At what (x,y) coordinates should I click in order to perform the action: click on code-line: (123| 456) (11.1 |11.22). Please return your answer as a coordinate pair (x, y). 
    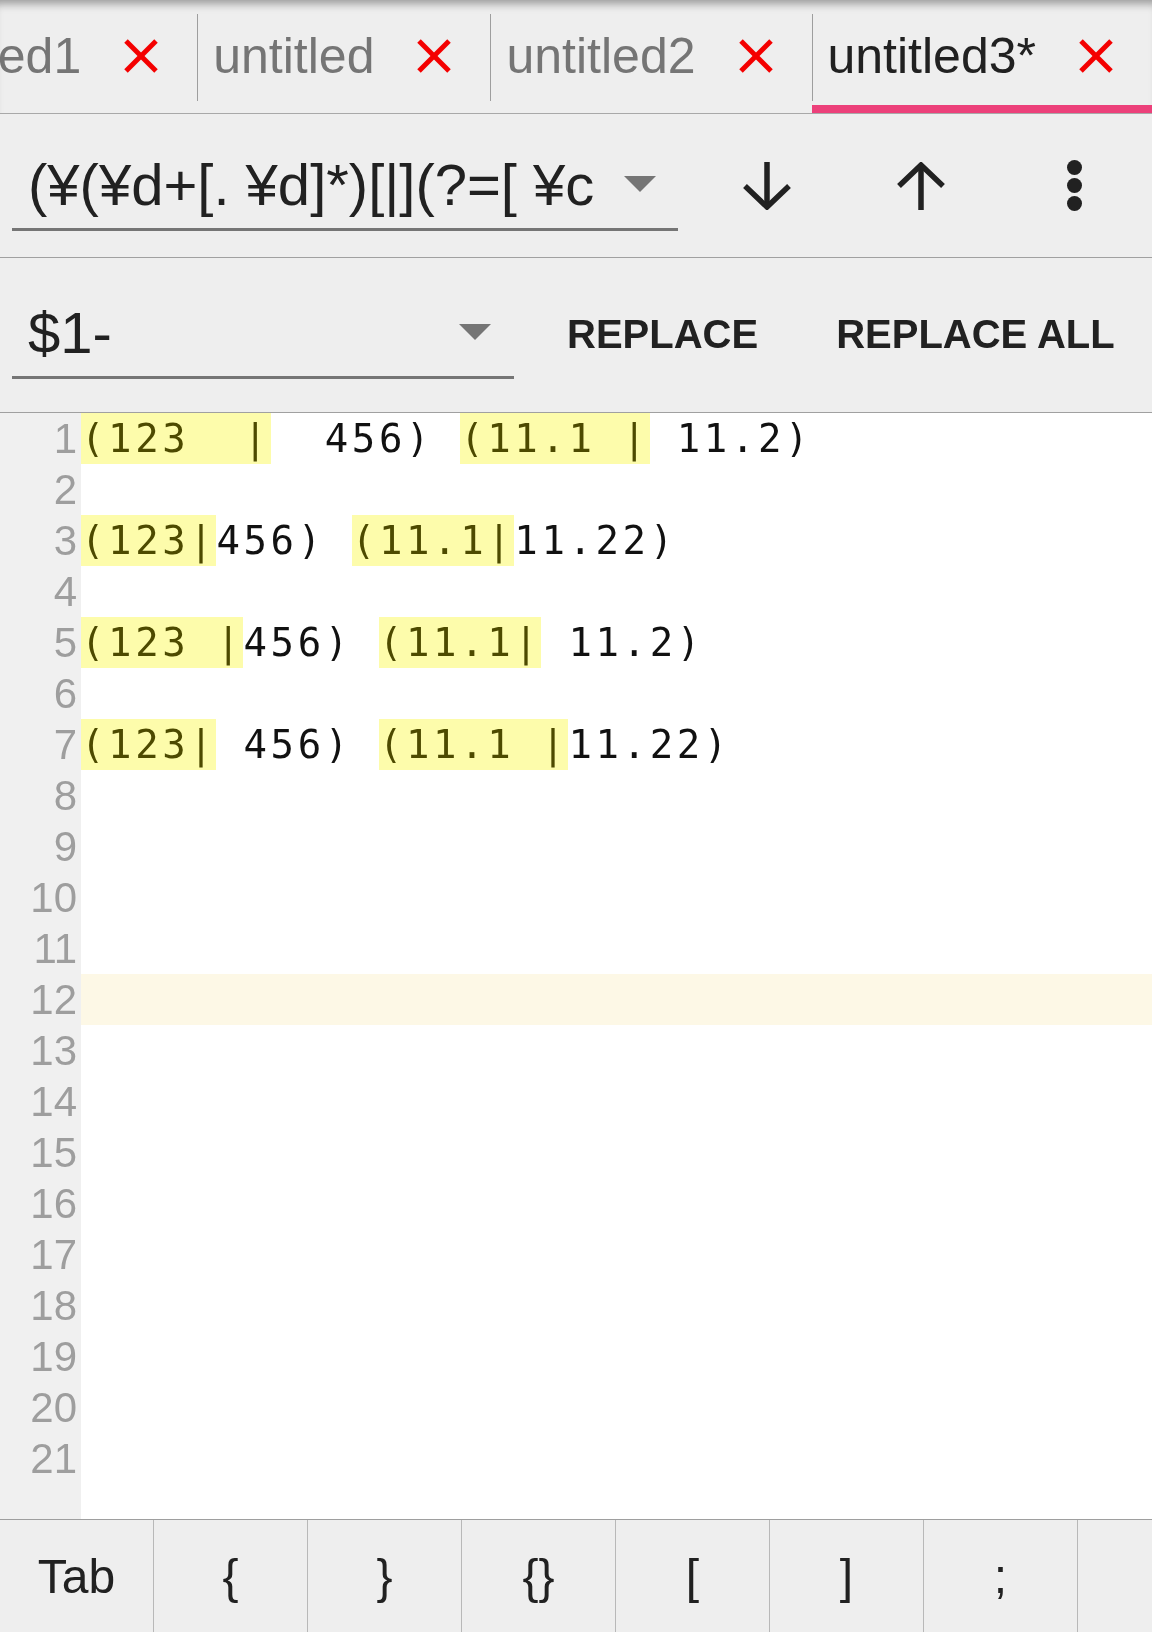
    Looking at the image, I should click on (406, 744).